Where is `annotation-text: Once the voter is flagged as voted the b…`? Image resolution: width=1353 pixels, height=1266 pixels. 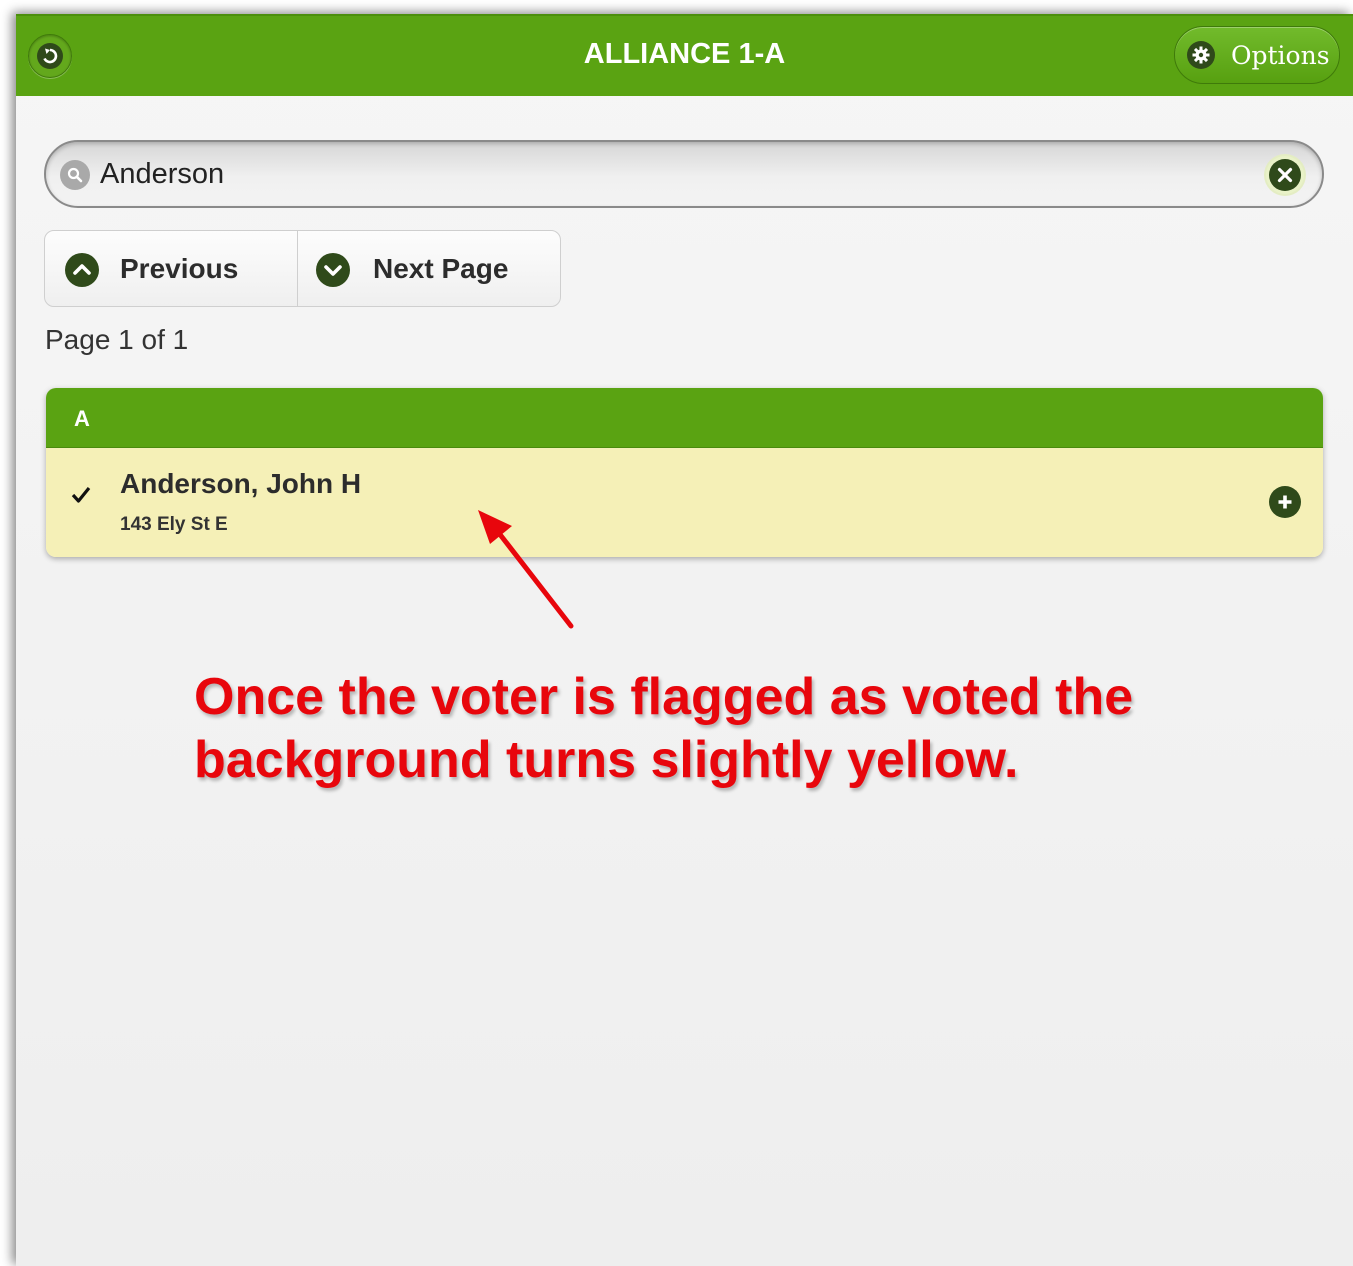
annotation-text: Once the voter is flagged as voted the b… is located at coordinates (664, 728).